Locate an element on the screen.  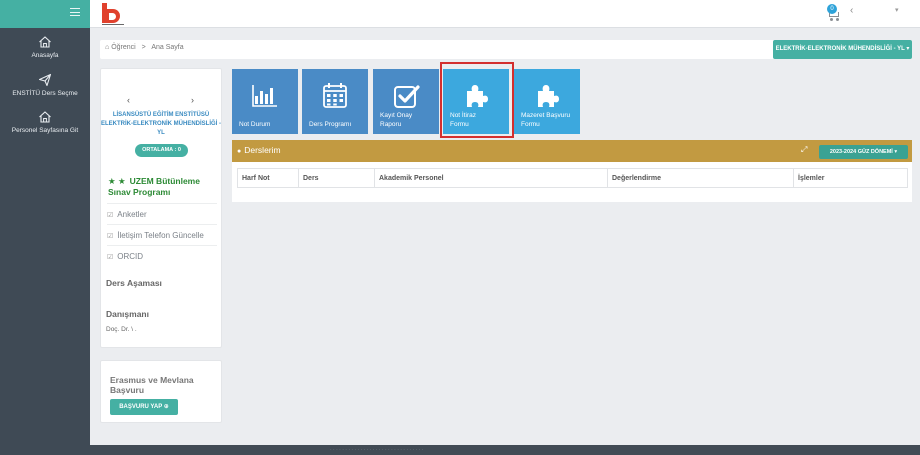
department-name: ELEKTRİK-ELEKTRONİK MÜHENDİSLİĞİ - YL is located at coordinates (161, 128).